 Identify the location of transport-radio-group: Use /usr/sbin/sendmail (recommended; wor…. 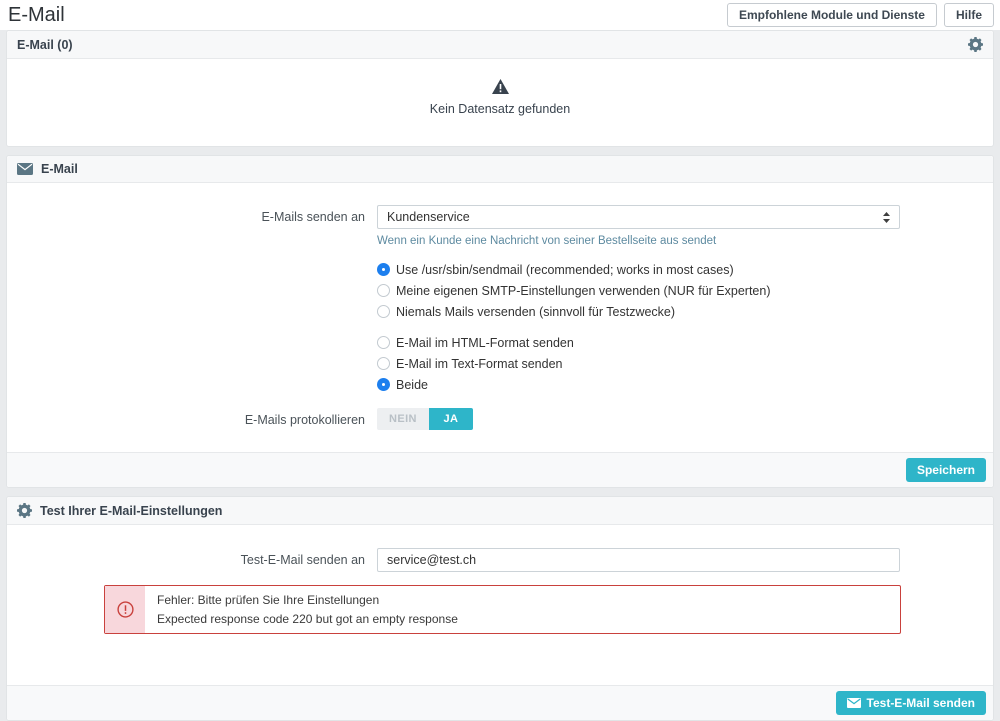
(638, 290).